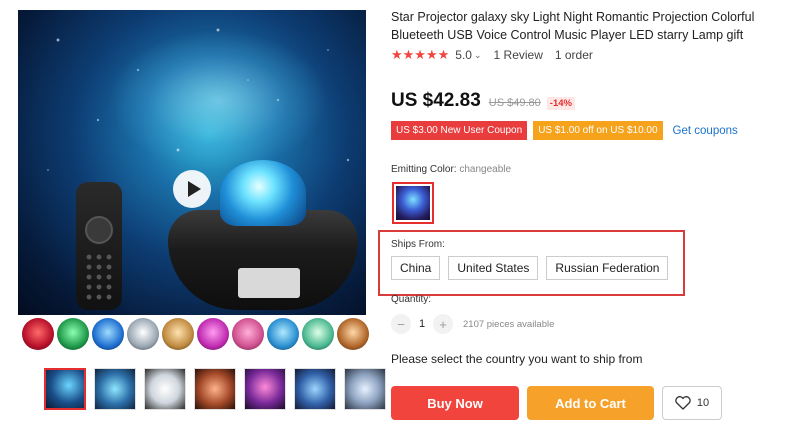  Describe the element at coordinates (411, 299) in the screenshot. I see `quantity-label: Quantity:` at that location.